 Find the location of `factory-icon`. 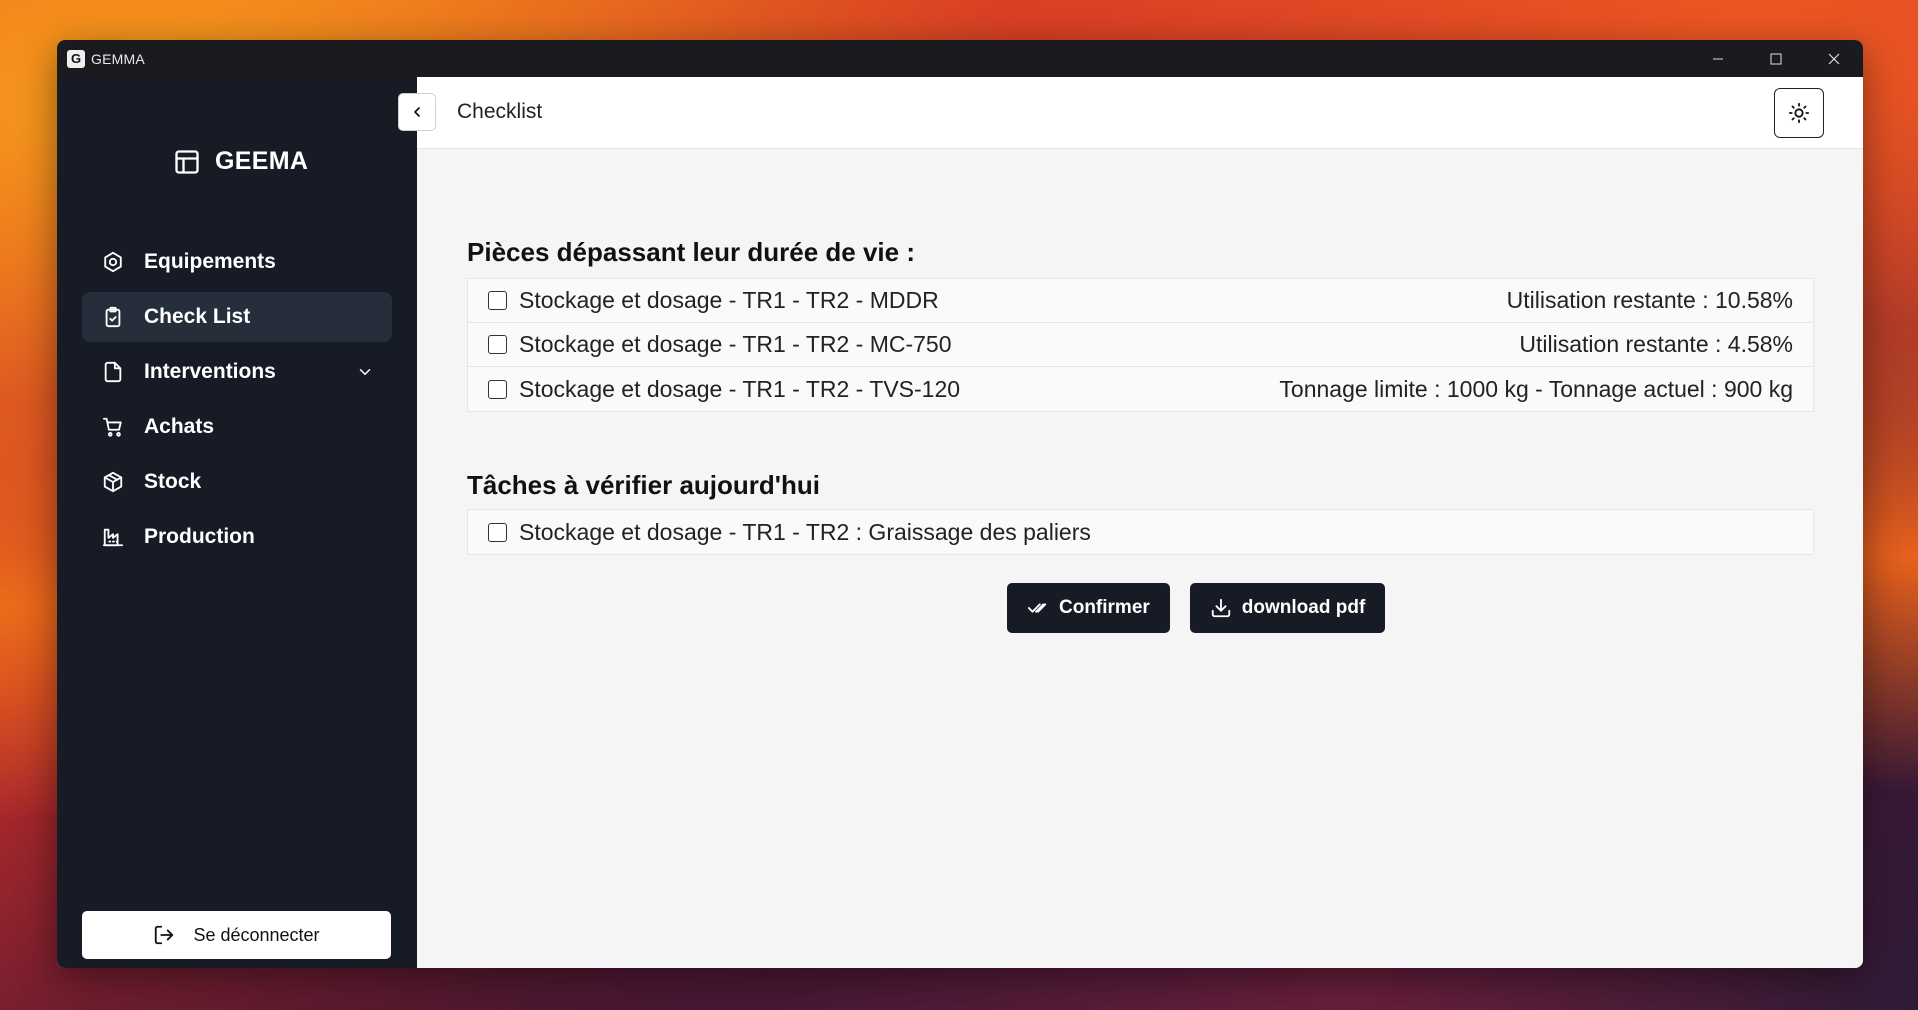

factory-icon is located at coordinates (113, 537).